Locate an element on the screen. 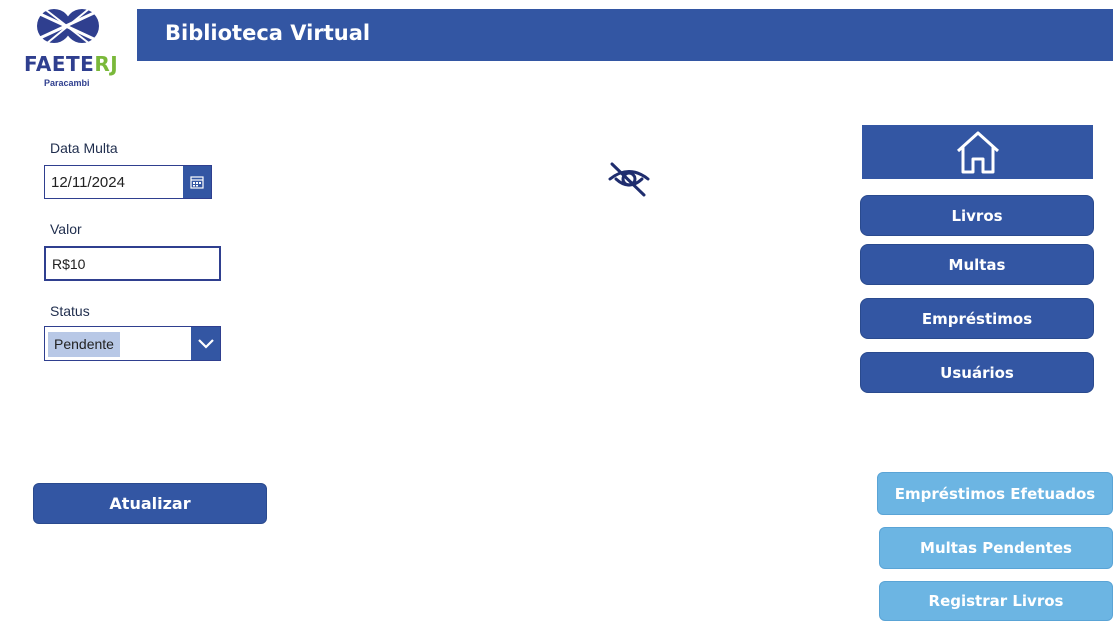 The height and width of the screenshot is (621, 1113). faeterj-logo-icon is located at coordinates (68, 26).